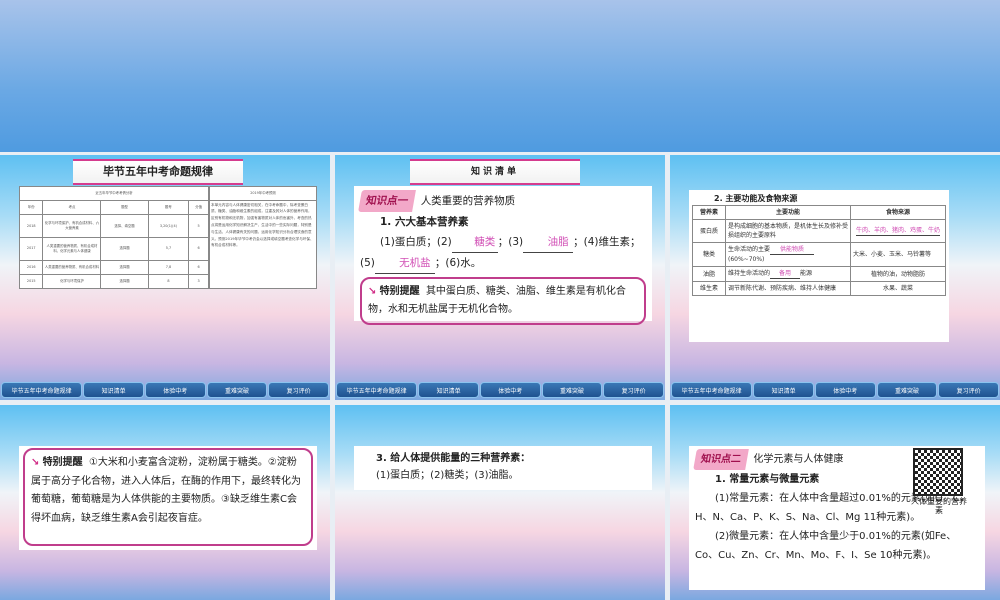 This screenshot has height=600, width=1000. What do you see at coordinates (168, 267) in the screenshot?
I see `table-cell: 7,8` at bounding box center [168, 267].